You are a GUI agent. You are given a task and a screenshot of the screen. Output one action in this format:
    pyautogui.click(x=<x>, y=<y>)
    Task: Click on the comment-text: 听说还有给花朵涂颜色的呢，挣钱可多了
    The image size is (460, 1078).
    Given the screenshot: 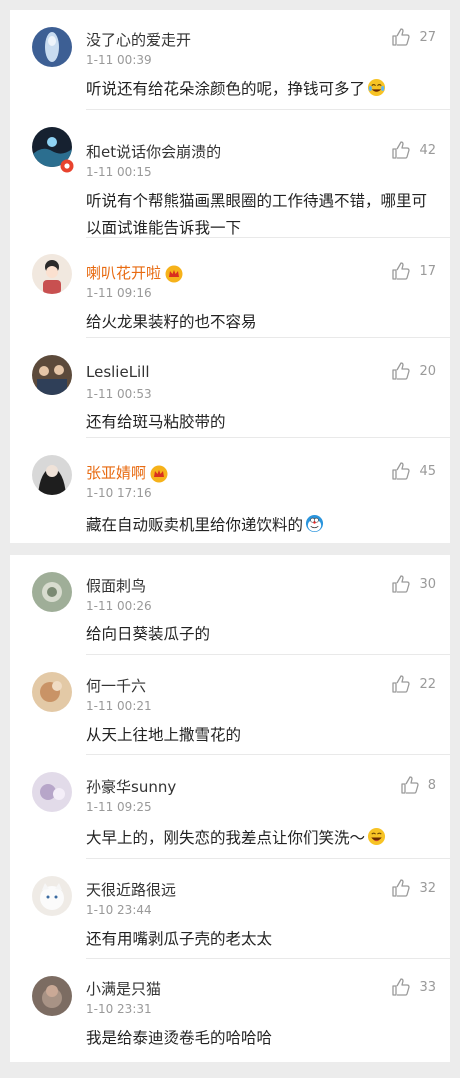 What is the action you would take?
    pyautogui.click(x=261, y=89)
    